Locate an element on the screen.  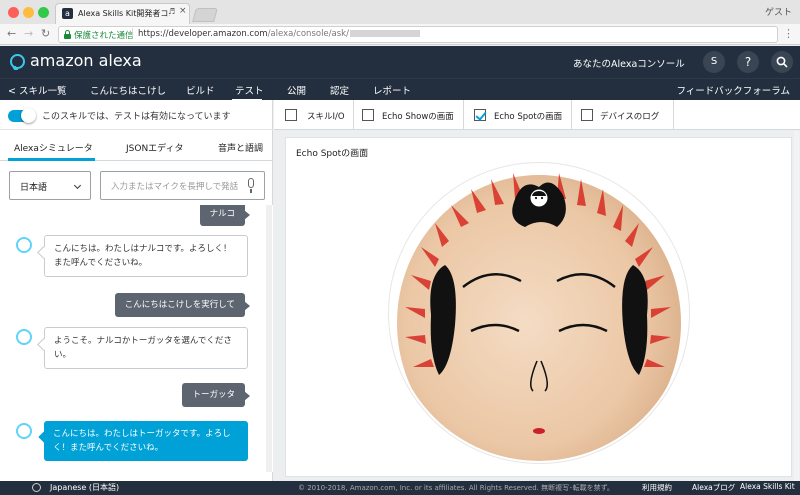
device-view-tabs: スキルI/O Echo Showの画面 Echo Spotの画面 デバイスのログ is located at coordinates (537, 115).